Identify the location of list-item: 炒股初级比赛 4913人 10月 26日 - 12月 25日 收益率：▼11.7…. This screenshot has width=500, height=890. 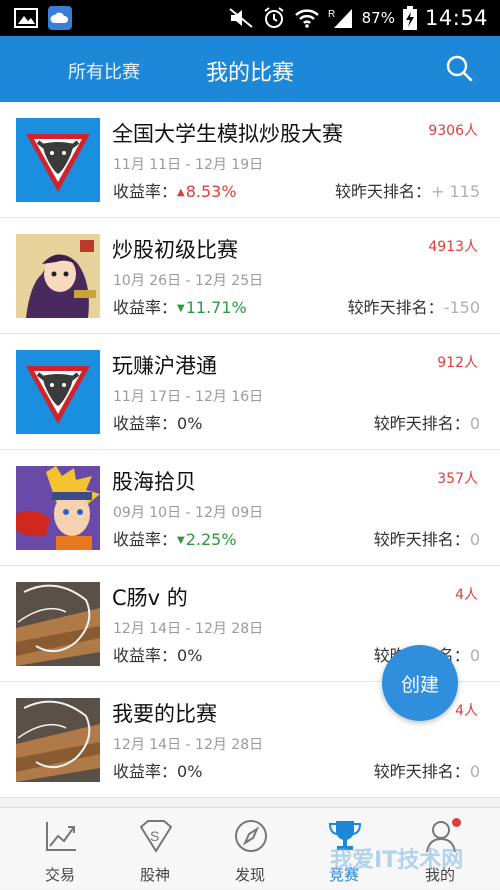
(250, 276).